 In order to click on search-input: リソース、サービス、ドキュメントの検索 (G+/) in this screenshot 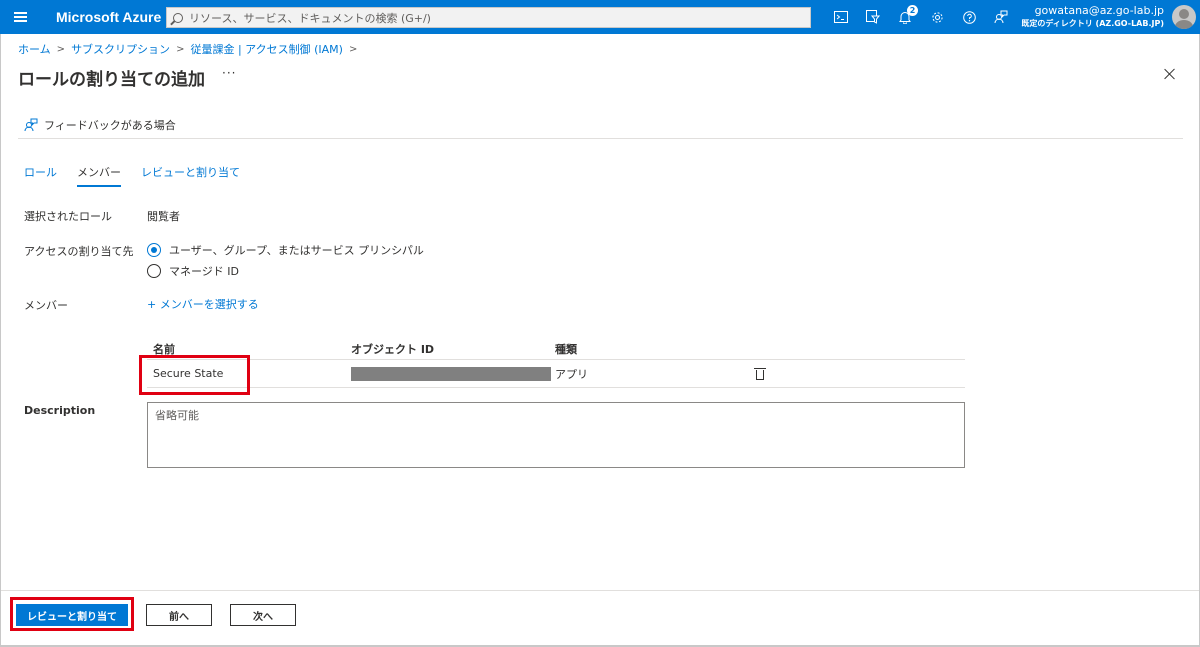, I will do `click(488, 17)`.